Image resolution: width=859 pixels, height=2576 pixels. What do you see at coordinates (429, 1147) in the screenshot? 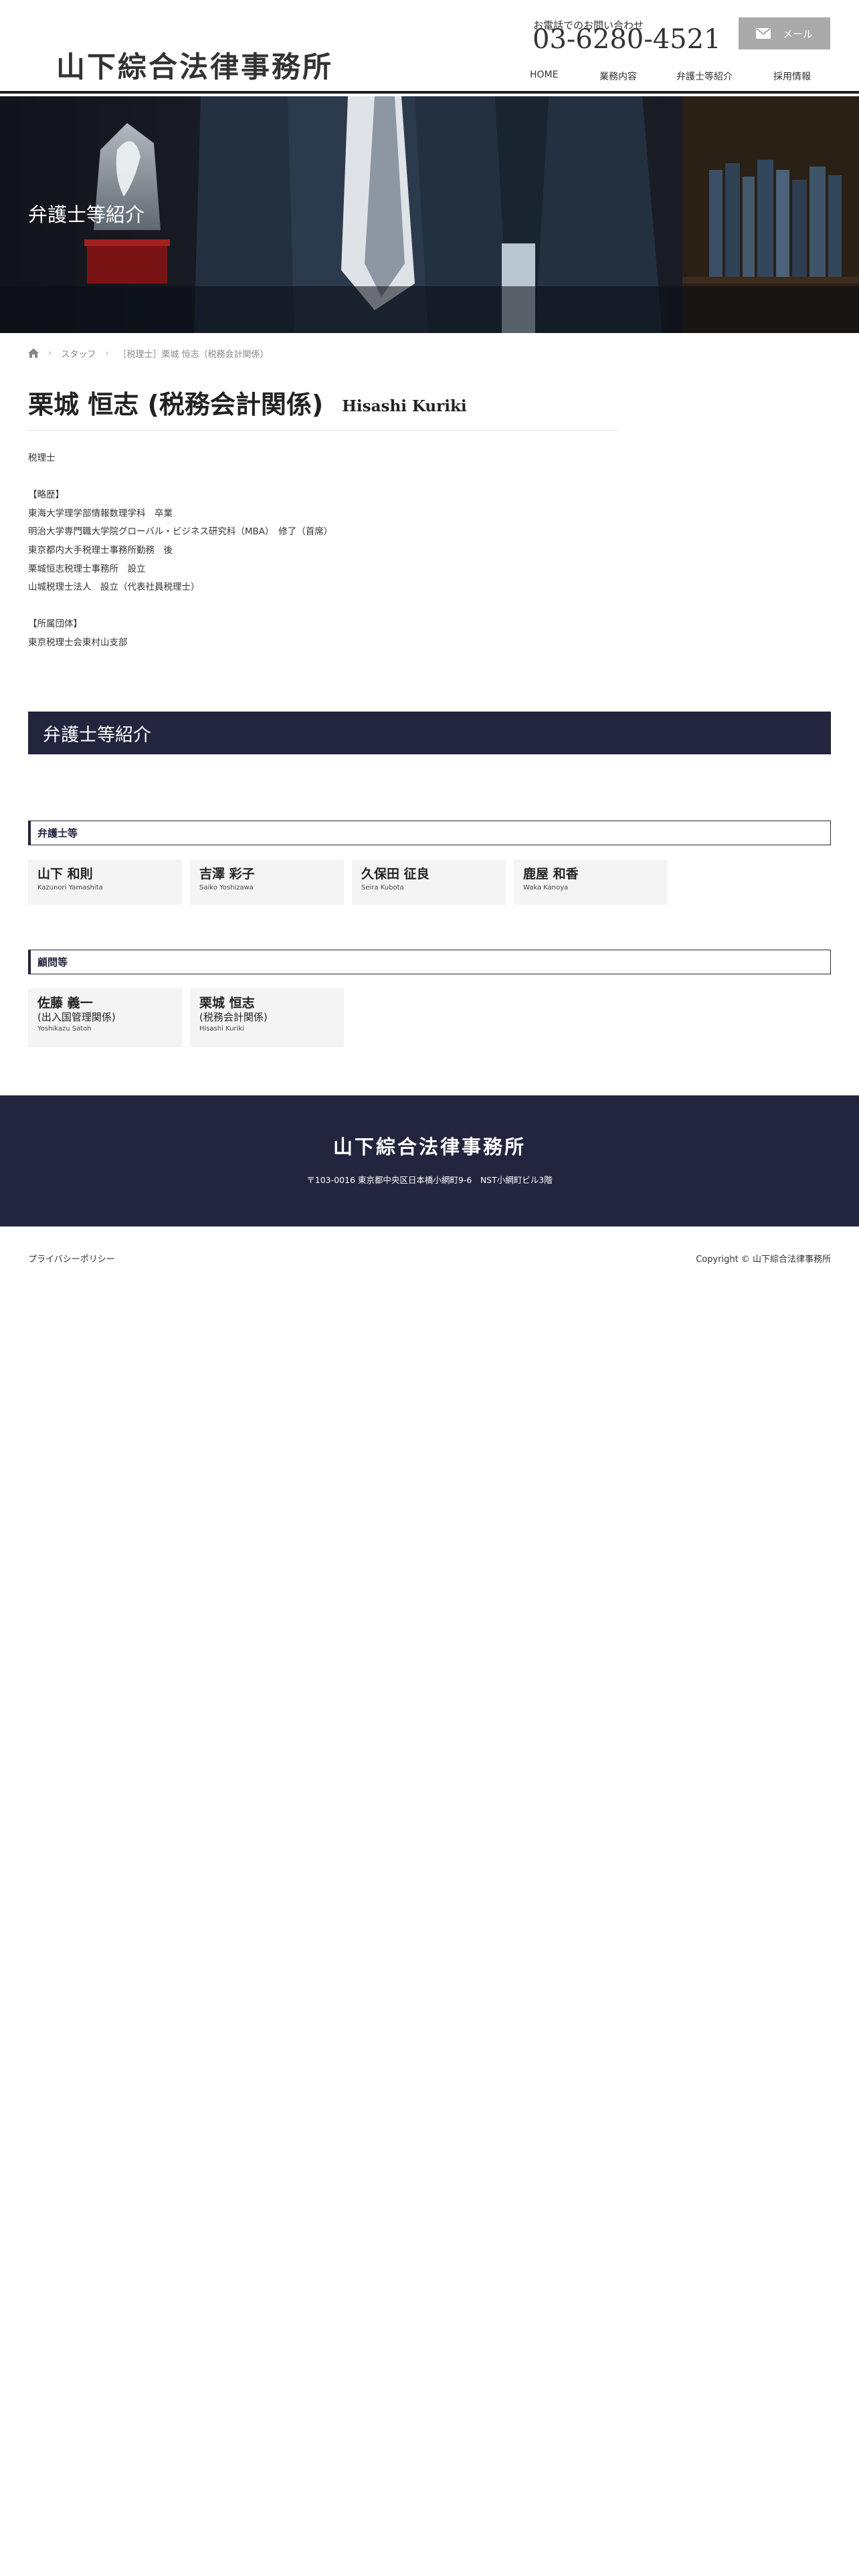
I see `footer-logo: 山下綜合法律事務所` at bounding box center [429, 1147].